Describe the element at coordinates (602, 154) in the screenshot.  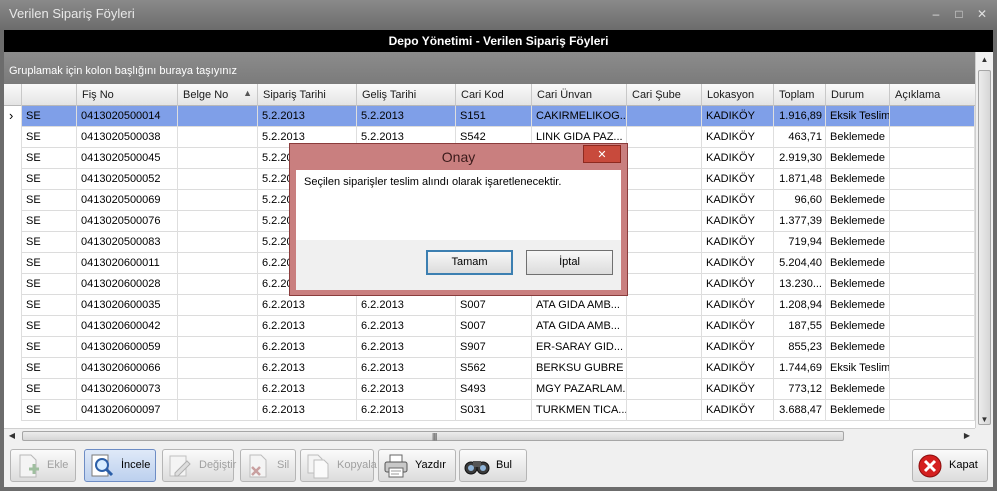
I see `dialog-close-button: ✕` at that location.